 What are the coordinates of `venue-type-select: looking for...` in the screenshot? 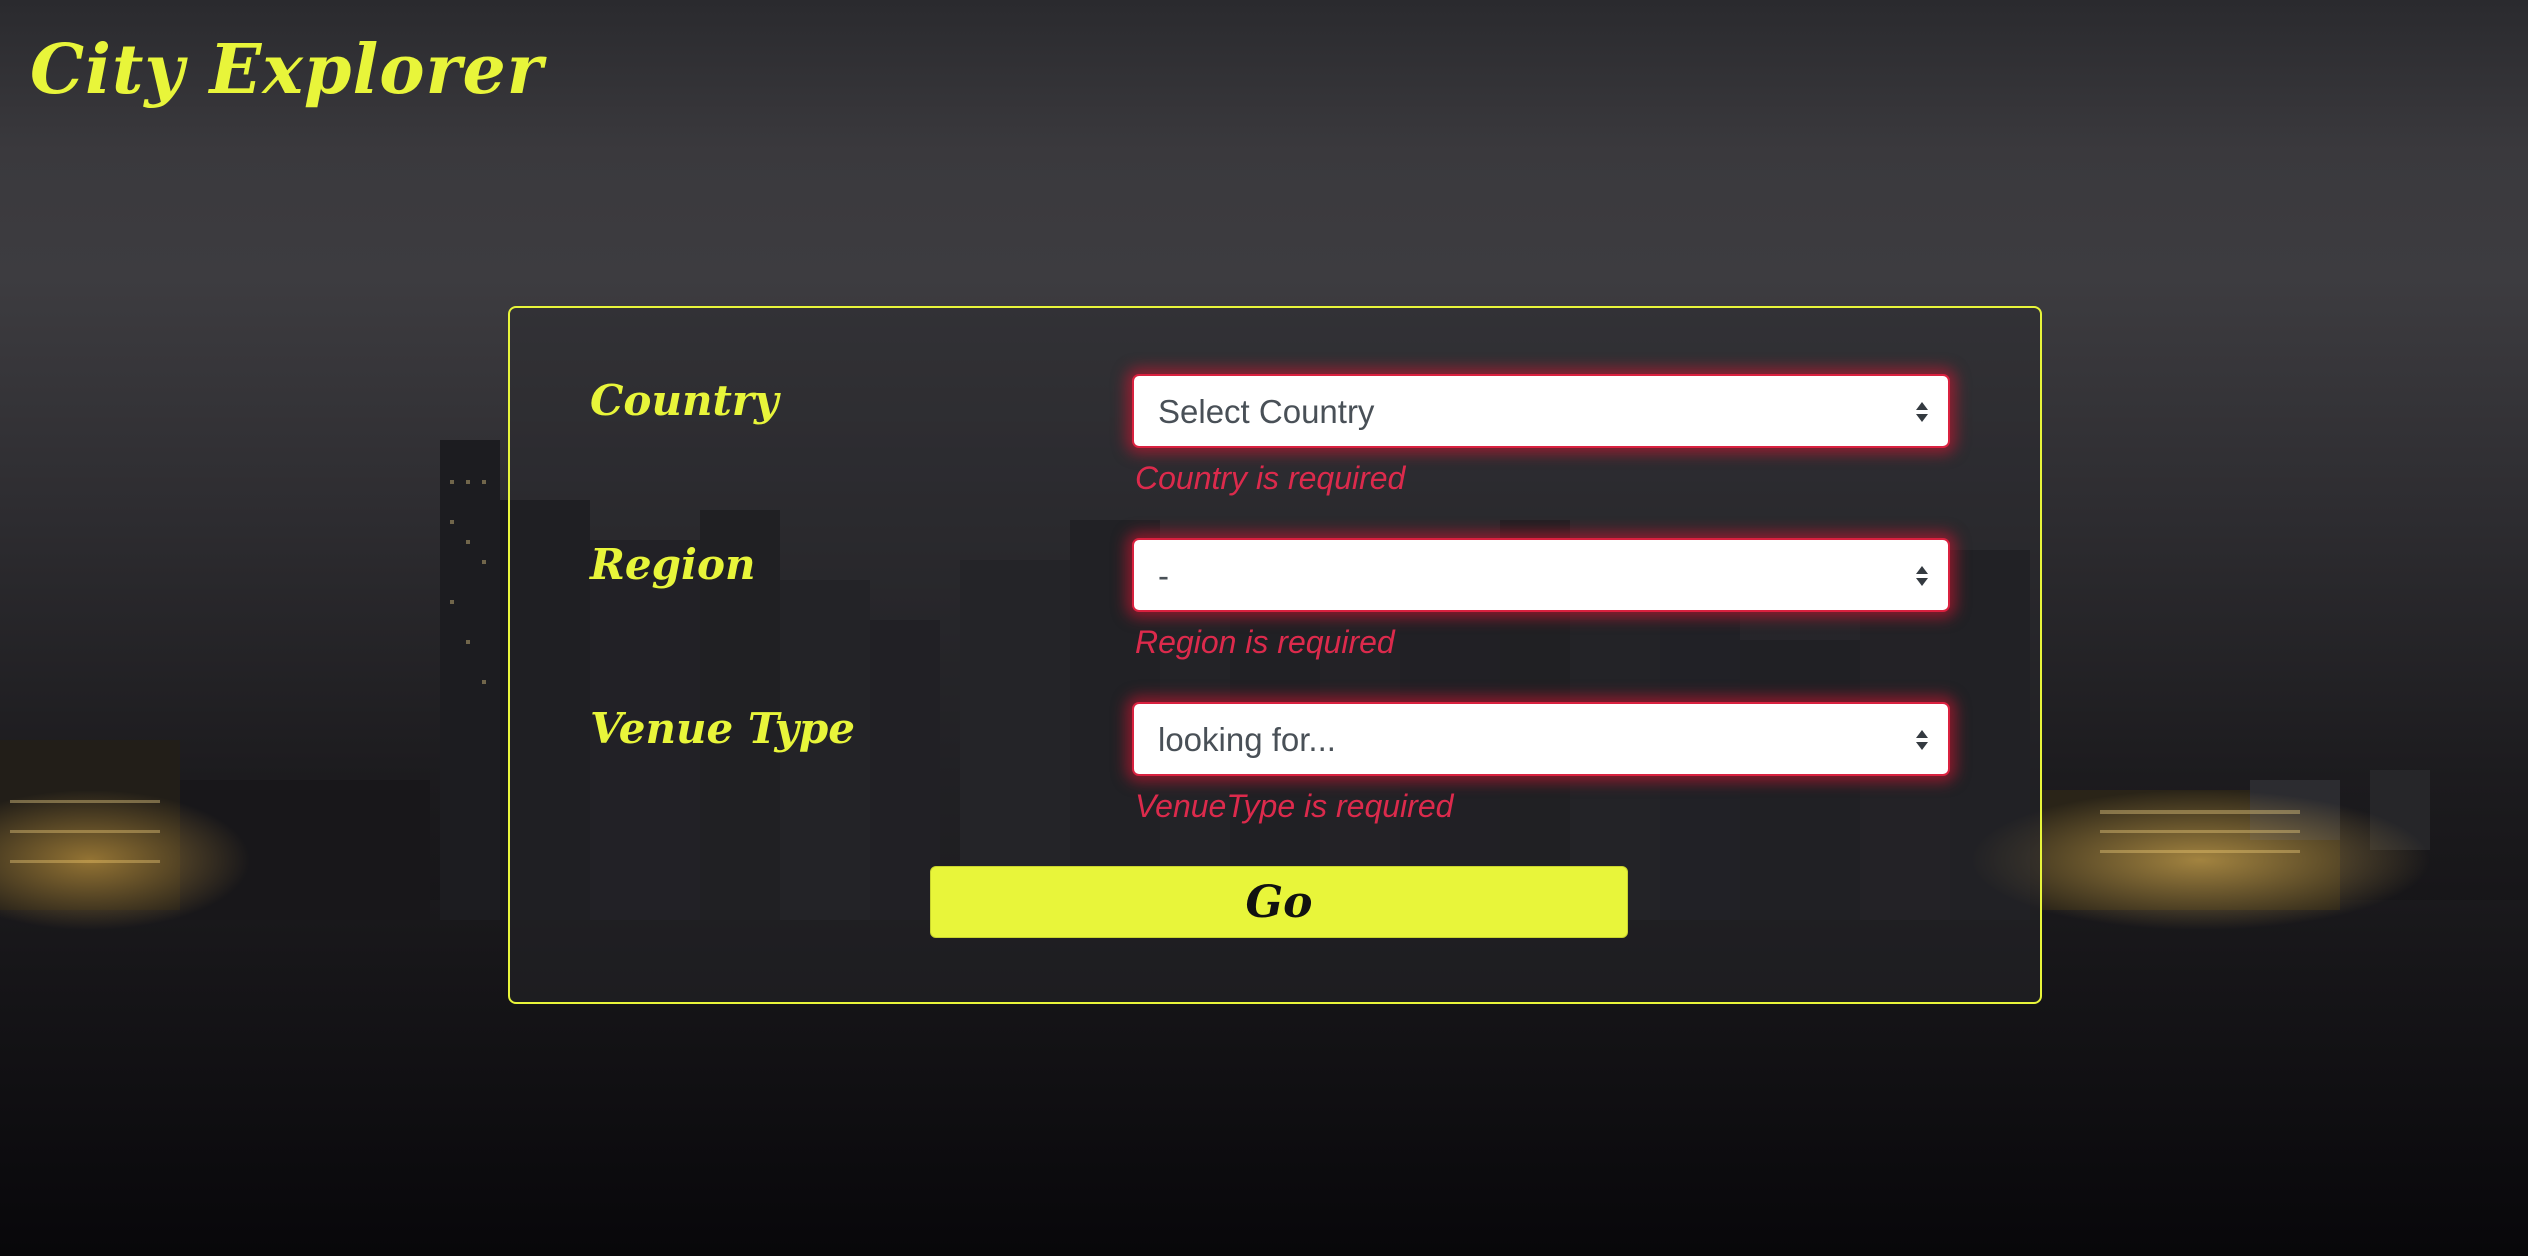 It's located at (1541, 739).